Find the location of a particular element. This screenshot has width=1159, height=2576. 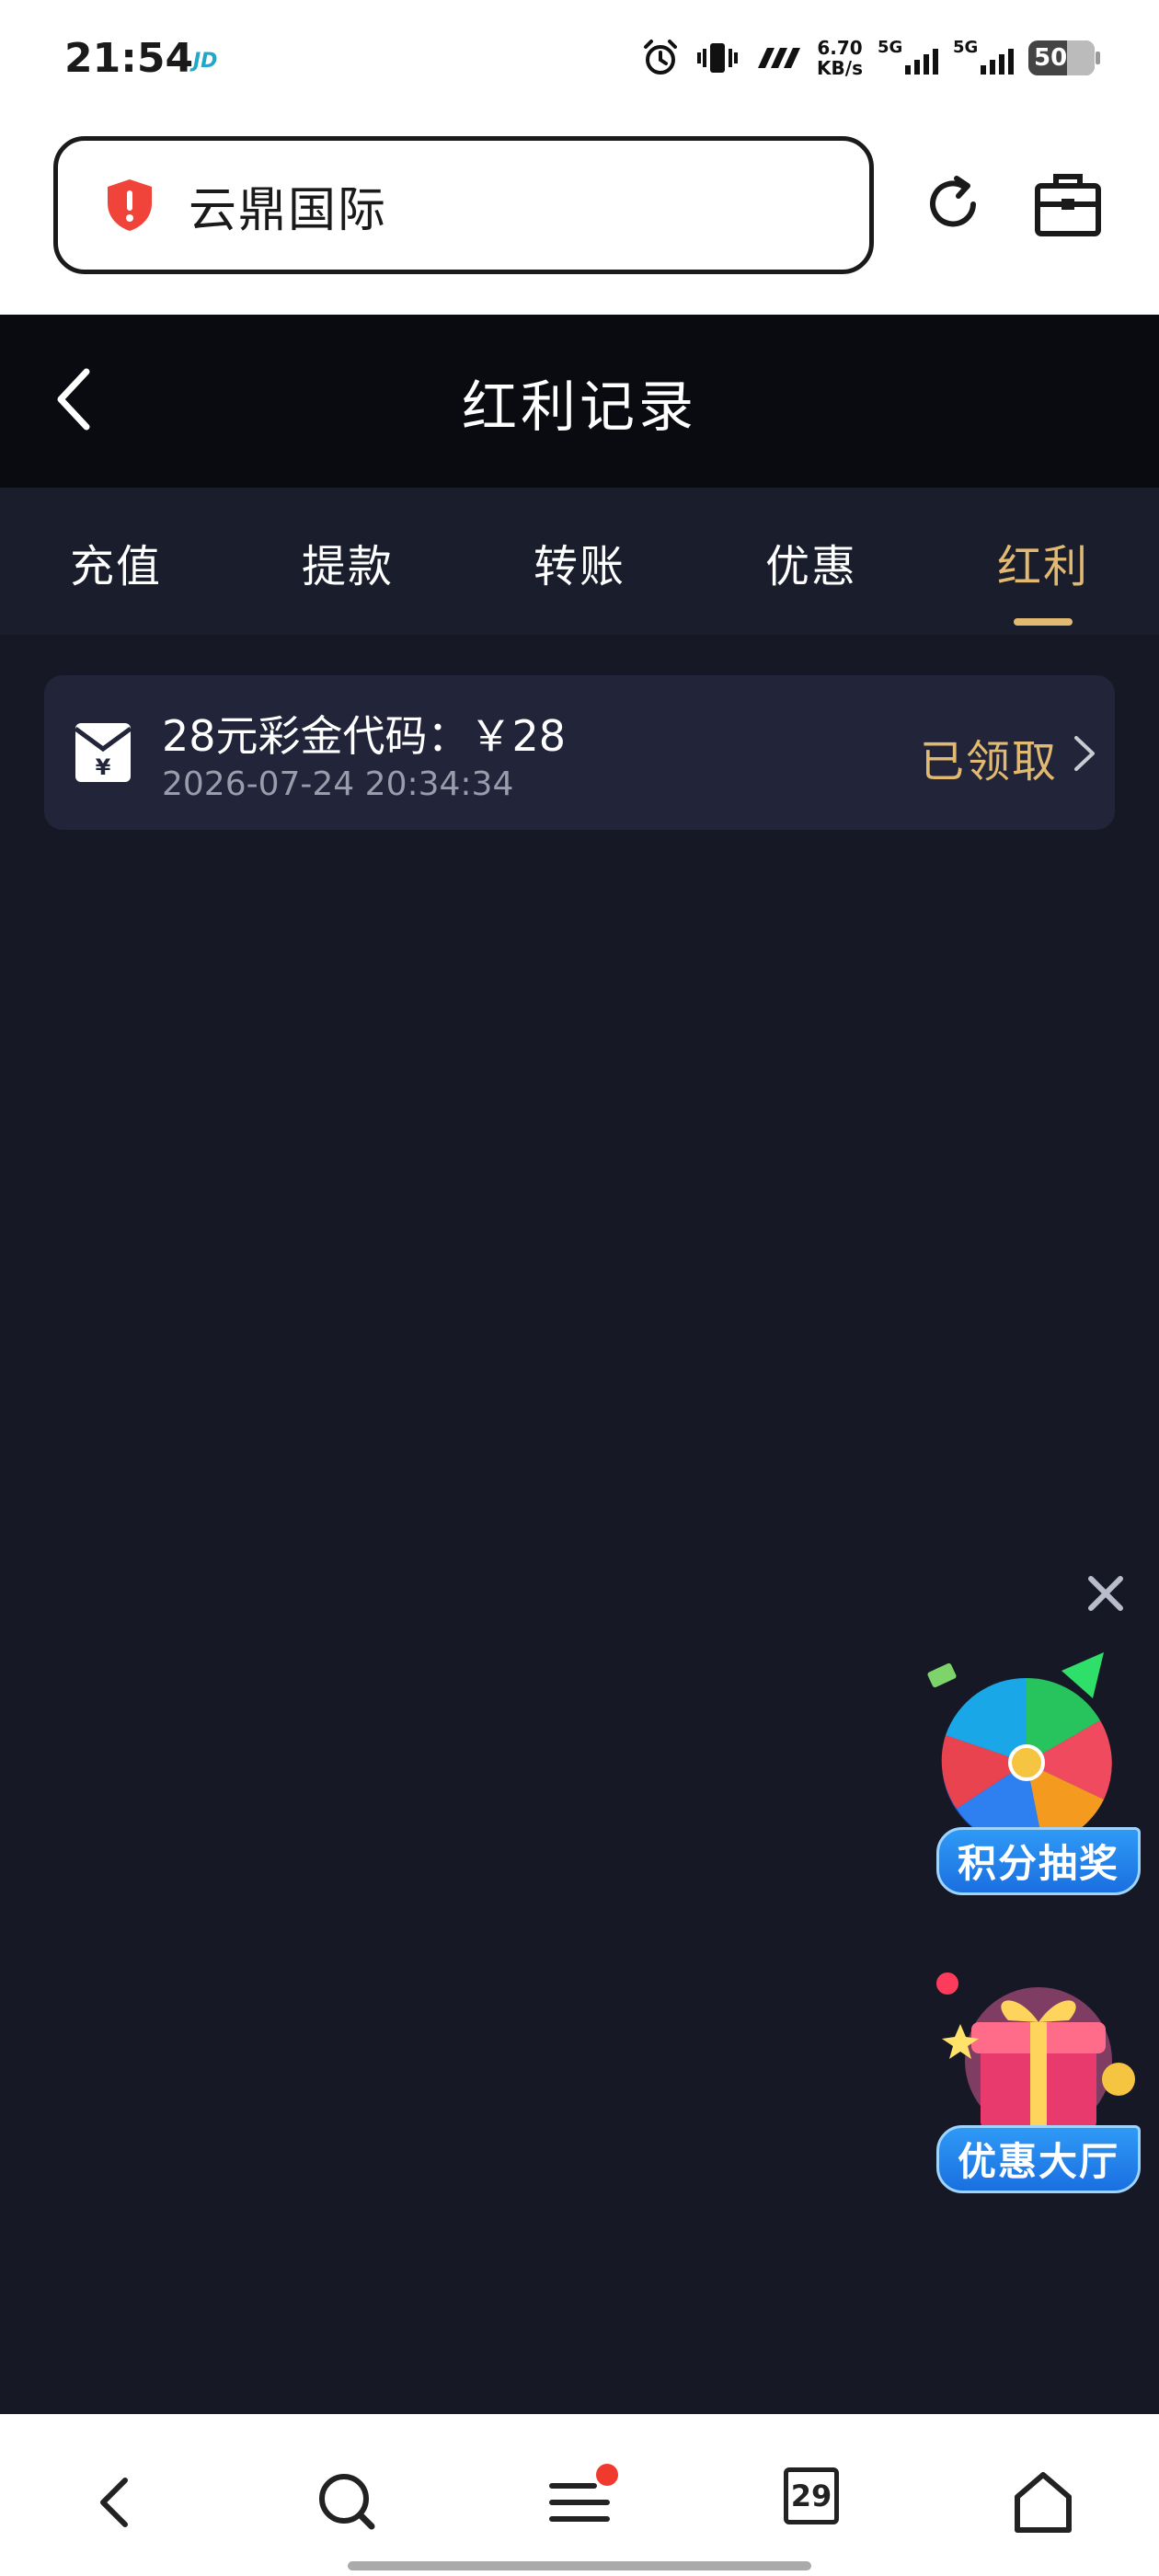

status-bar: 21:54 JD 6.70 KB/s 5G 5G 50 is located at coordinates (579, 64).